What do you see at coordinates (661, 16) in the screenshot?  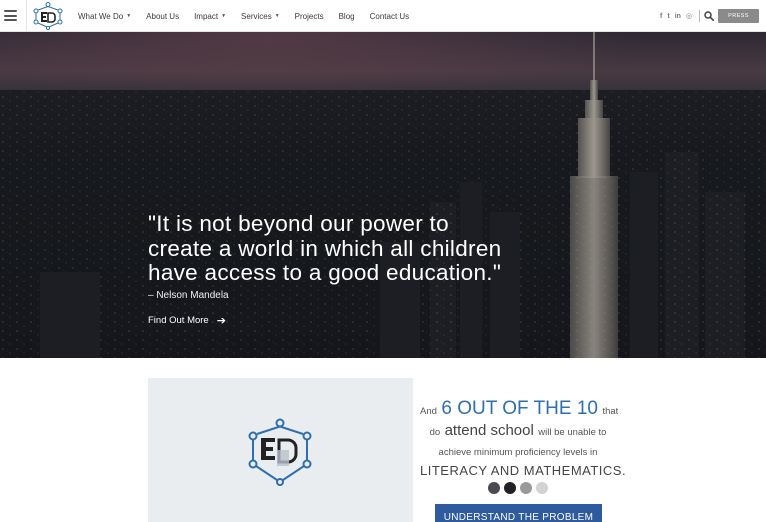 I see `facebook-icon: f` at bounding box center [661, 16].